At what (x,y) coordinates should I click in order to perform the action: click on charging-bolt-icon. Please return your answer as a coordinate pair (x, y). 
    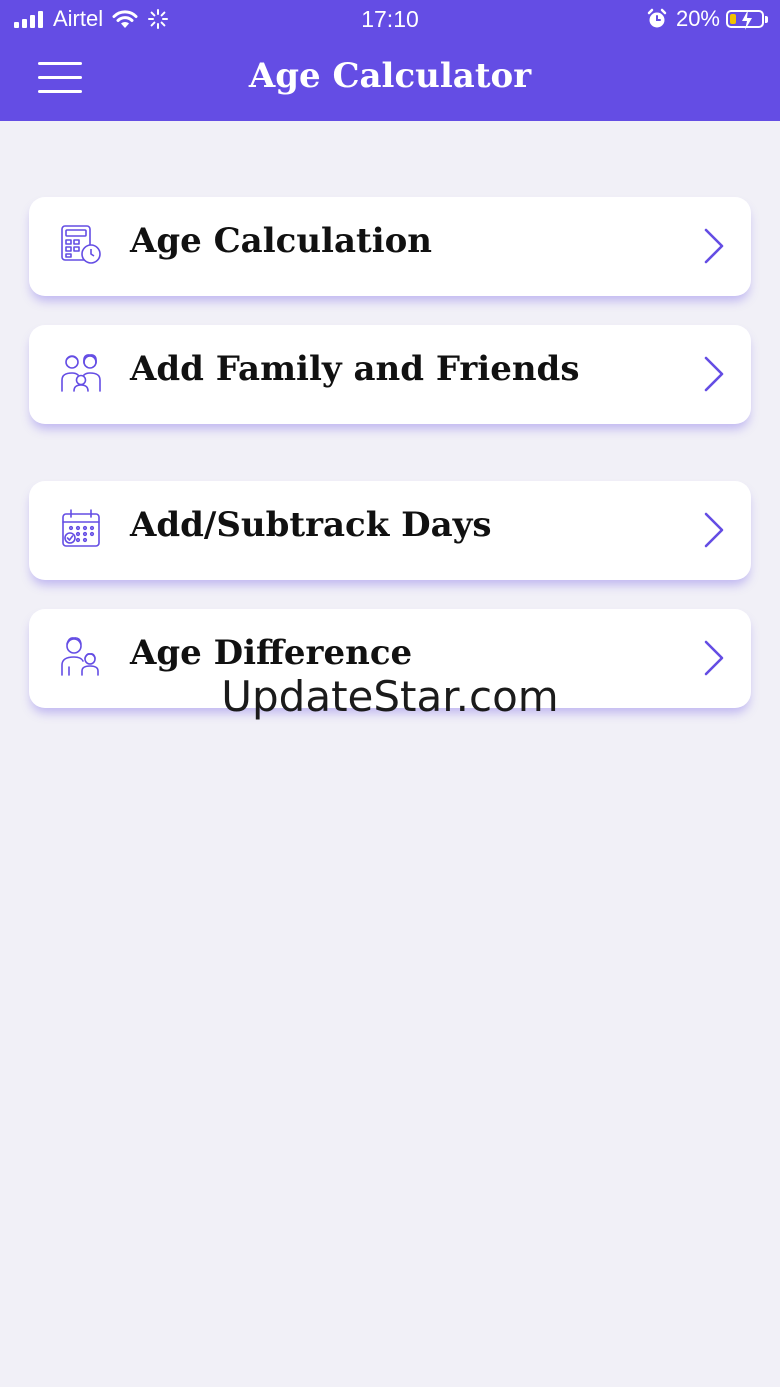
    Looking at the image, I should click on (747, 20).